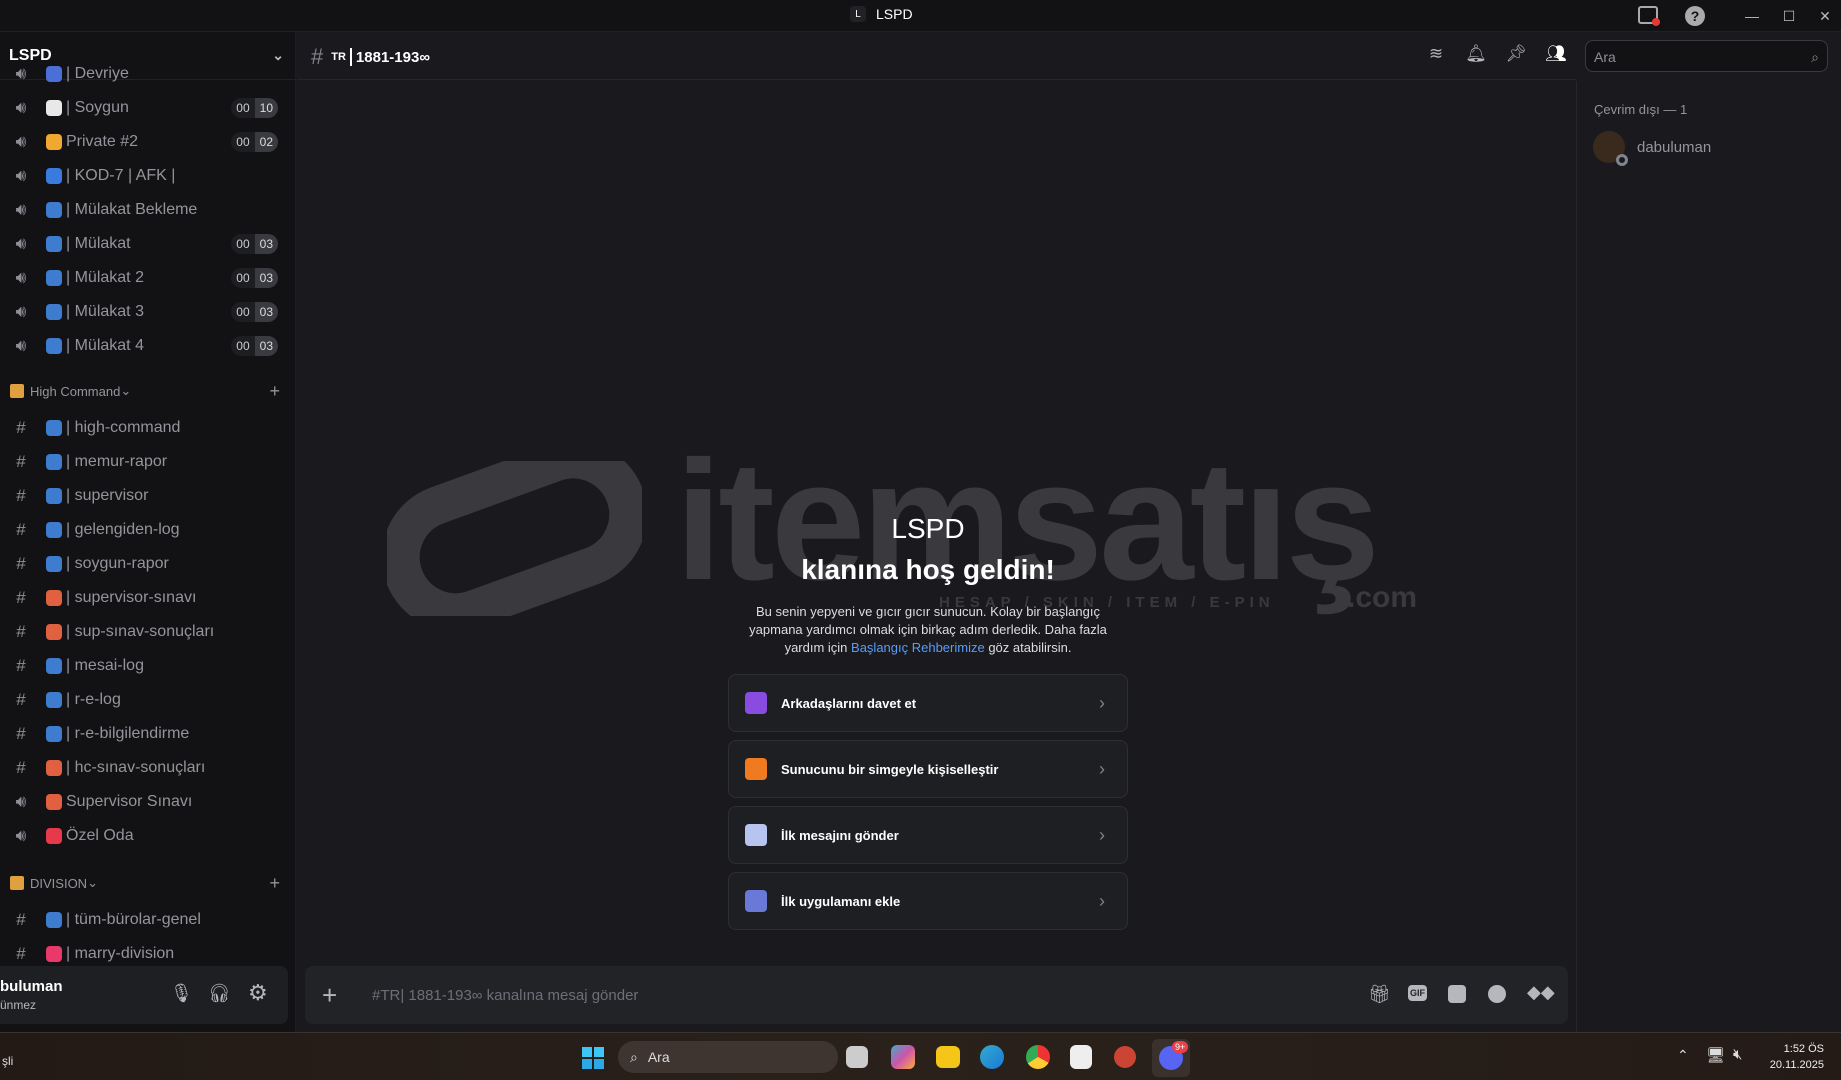 This screenshot has height=1080, width=1841. I want to click on volume-muted-icon: 🔇︎, so click(1737, 1054).